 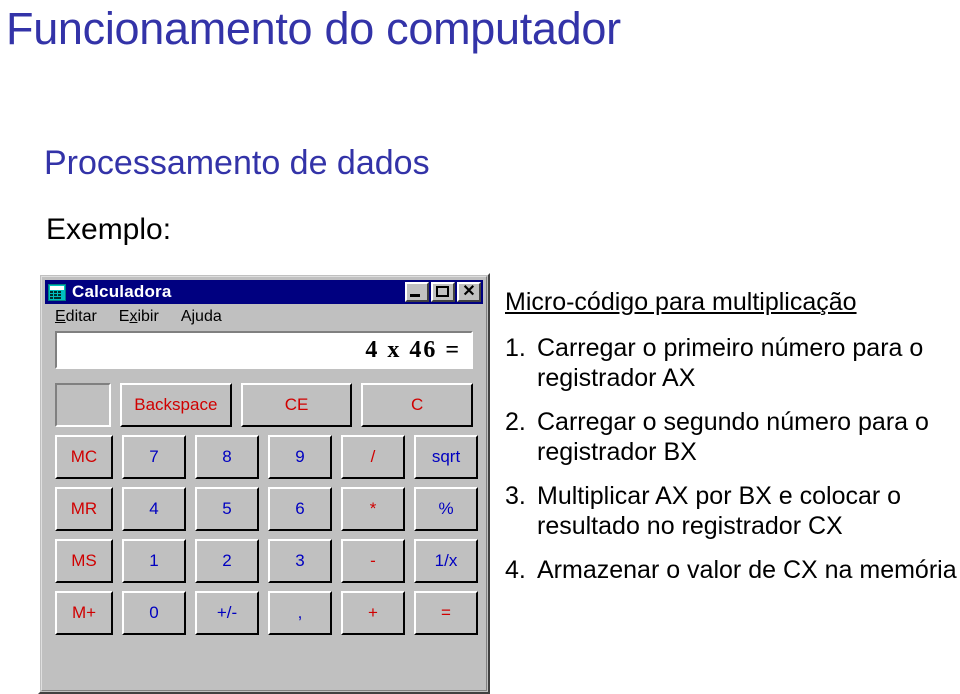 I want to click on key-5: 5, so click(x=227, y=509).